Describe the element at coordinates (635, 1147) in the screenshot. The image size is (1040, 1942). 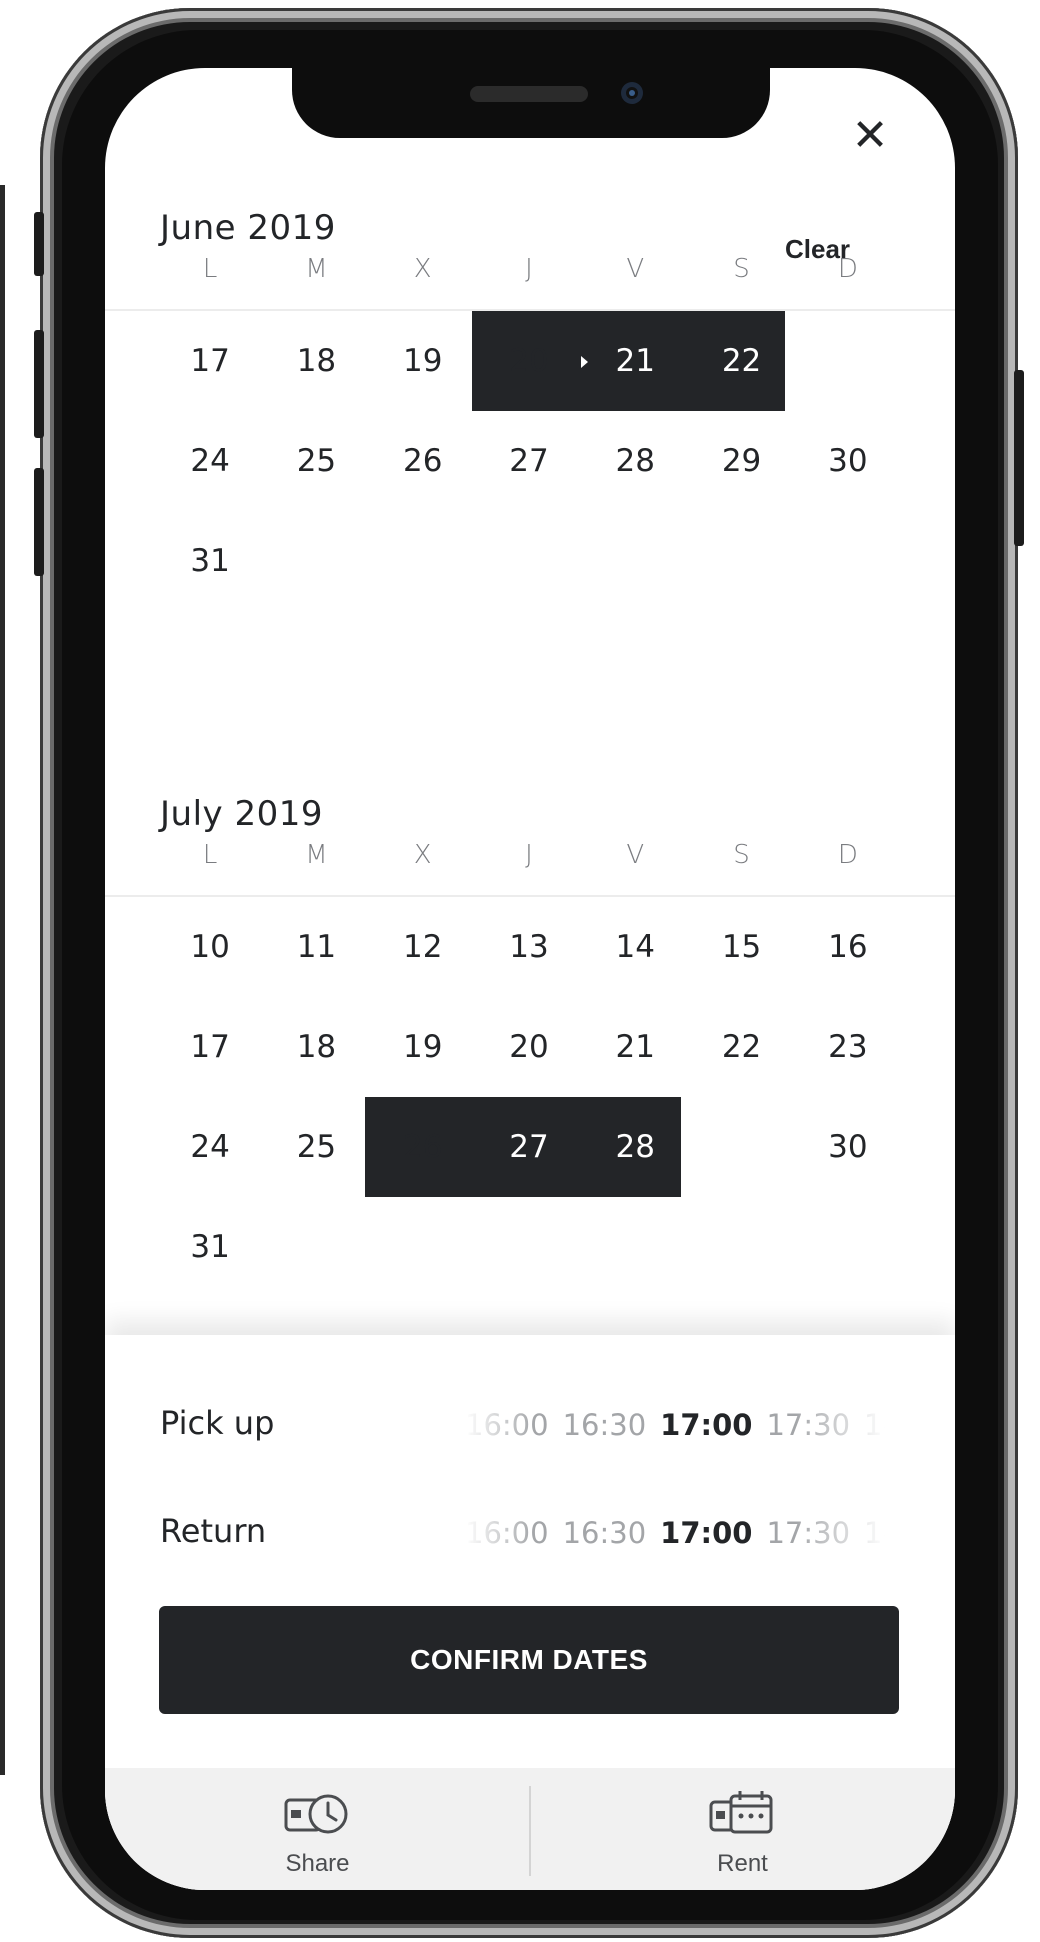
I see `day-cell-selected: 28` at that location.